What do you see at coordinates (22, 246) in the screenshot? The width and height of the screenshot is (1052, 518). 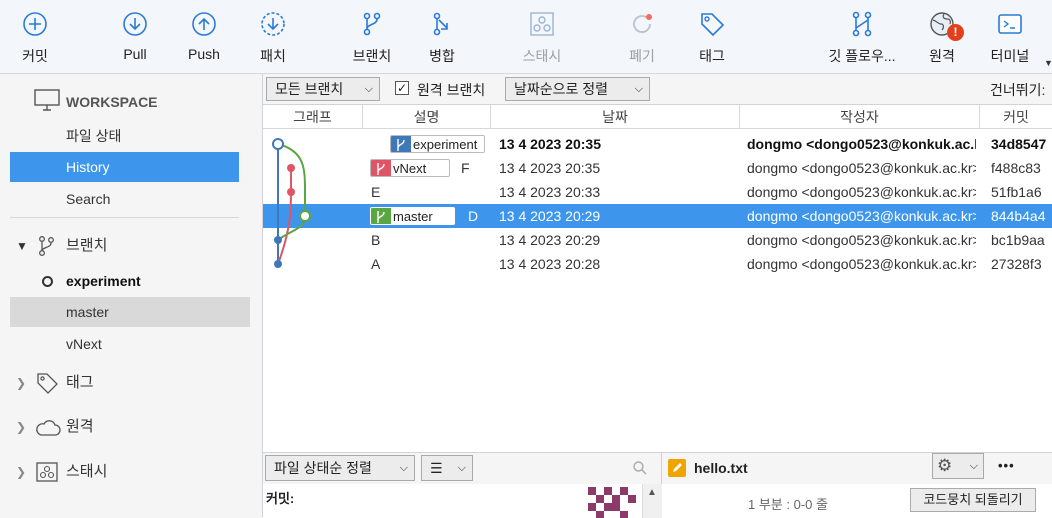 I see `chevron-down-icon: ▼` at bounding box center [22, 246].